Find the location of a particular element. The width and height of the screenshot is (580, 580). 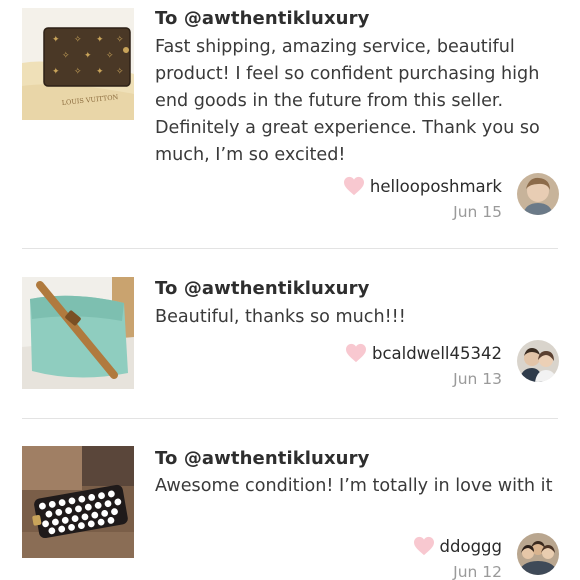

user-row: bcaldwell45342 is located at coordinates (423, 353).